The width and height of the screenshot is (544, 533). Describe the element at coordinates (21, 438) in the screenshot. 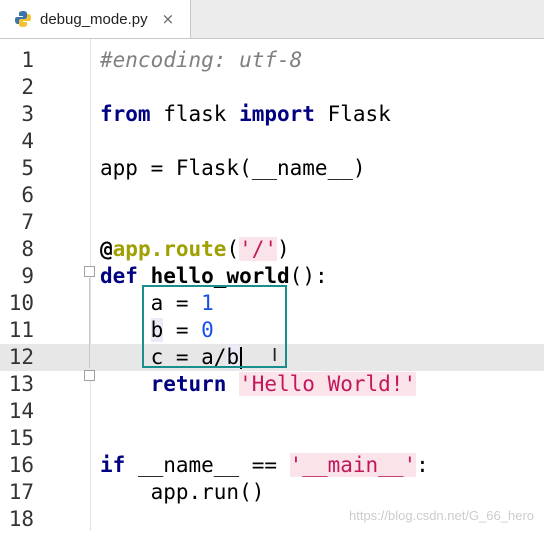

I see `line-number: 15` at that location.